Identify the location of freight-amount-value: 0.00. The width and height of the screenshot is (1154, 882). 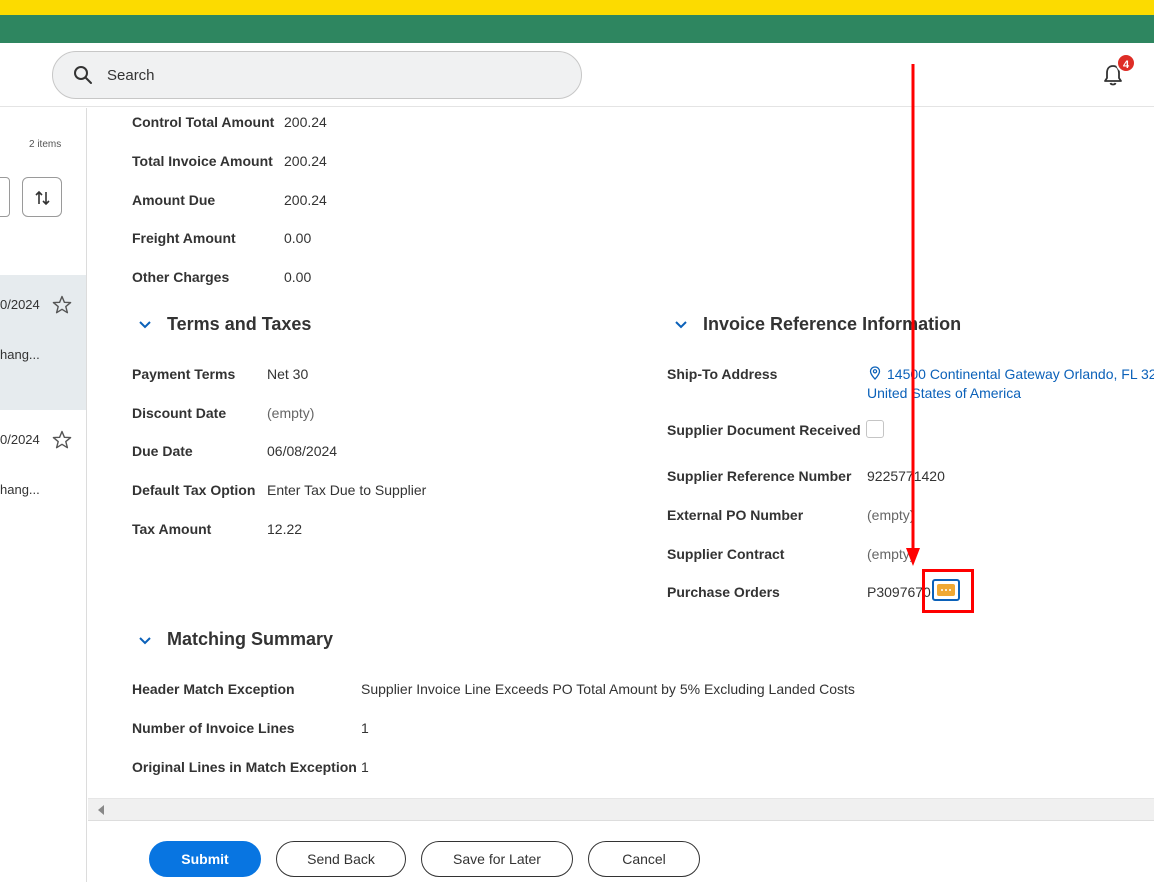
(298, 238).